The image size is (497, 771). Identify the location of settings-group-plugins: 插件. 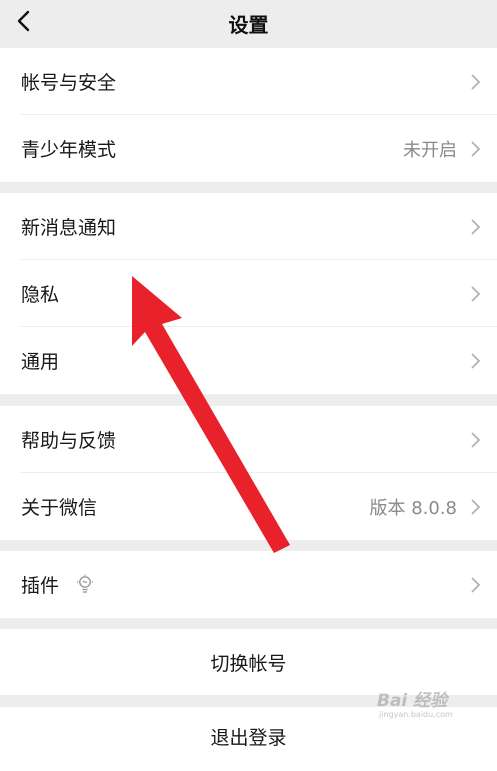
(248, 584).